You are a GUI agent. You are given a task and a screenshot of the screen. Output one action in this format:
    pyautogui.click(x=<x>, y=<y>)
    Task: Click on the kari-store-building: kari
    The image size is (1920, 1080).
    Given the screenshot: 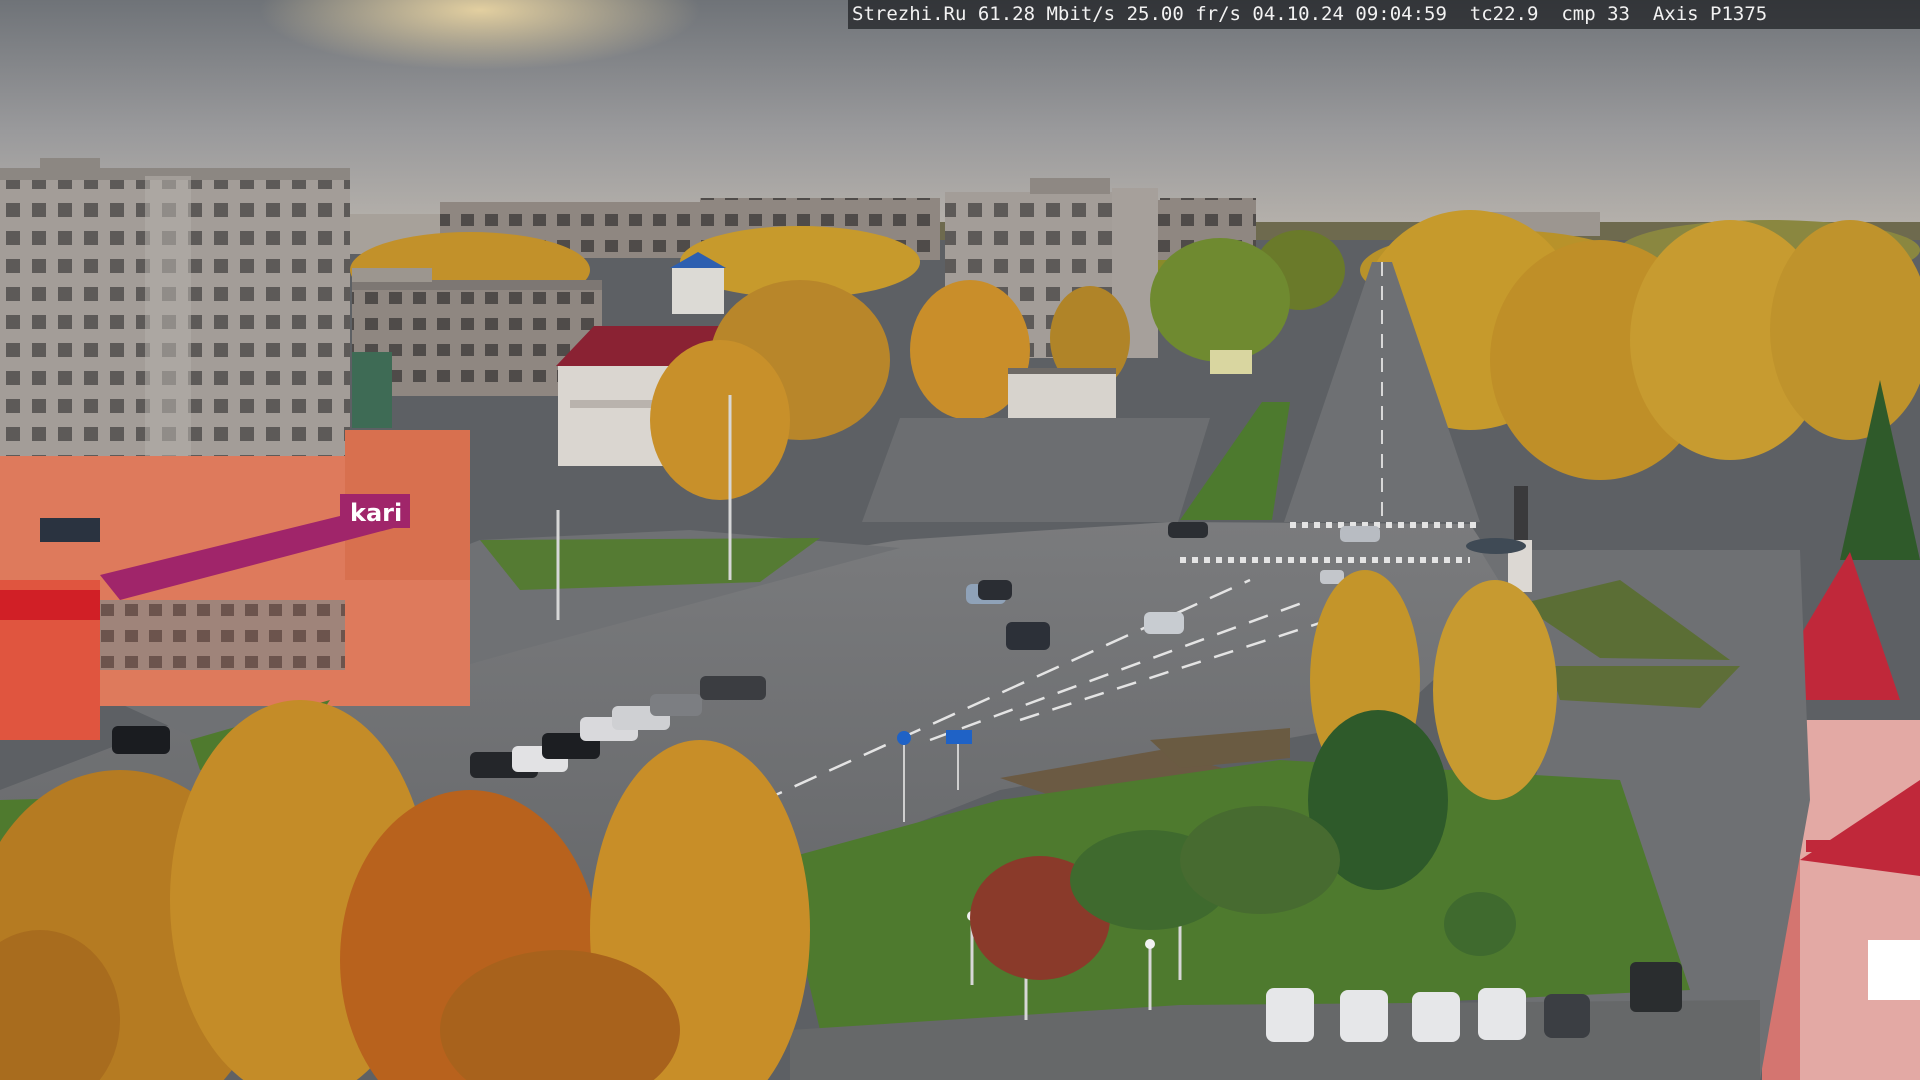 What is the action you would take?
    pyautogui.click(x=235, y=585)
    